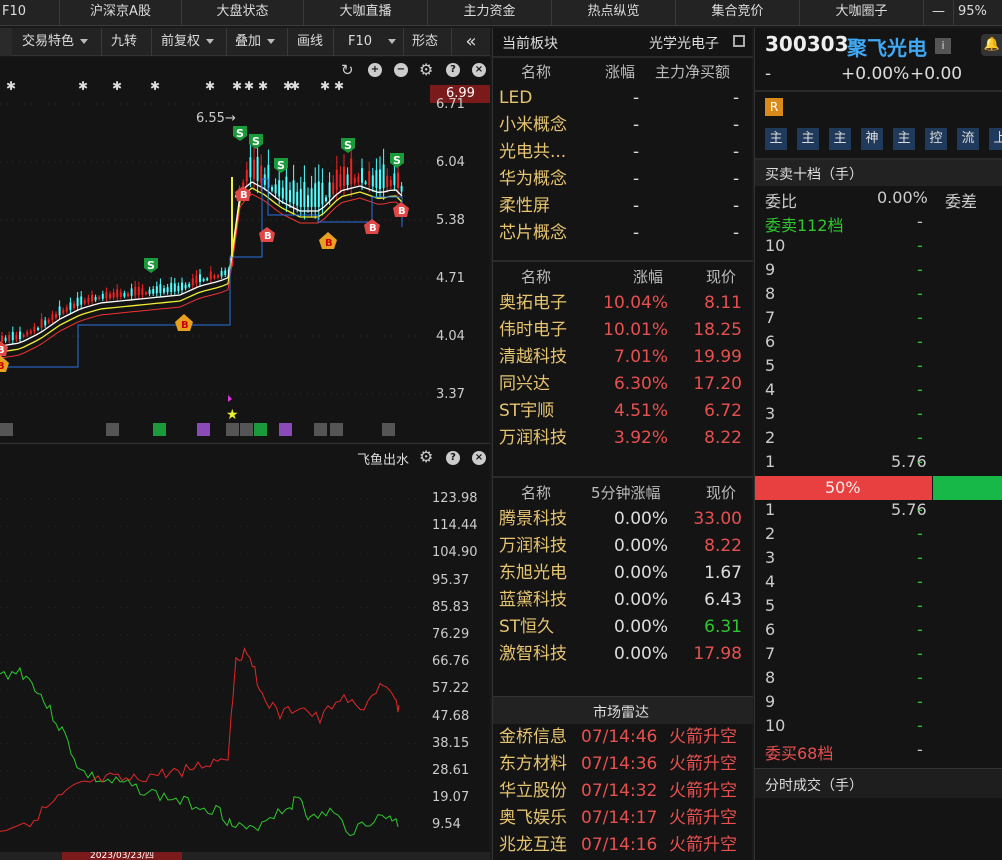 This screenshot has height=860, width=1002. I want to click on zoom-in-icon: +, so click(375, 70).